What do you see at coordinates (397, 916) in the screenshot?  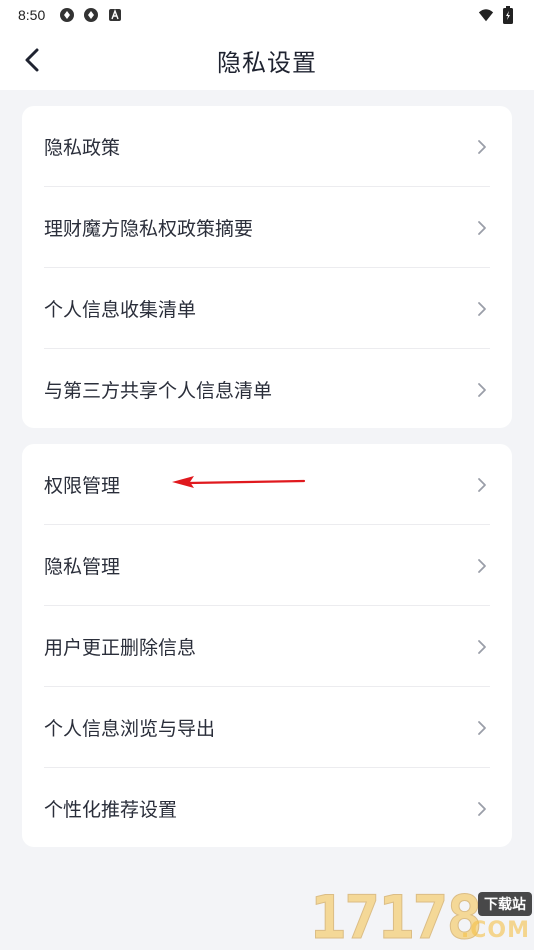 I see `watermark-number: 17178` at bounding box center [397, 916].